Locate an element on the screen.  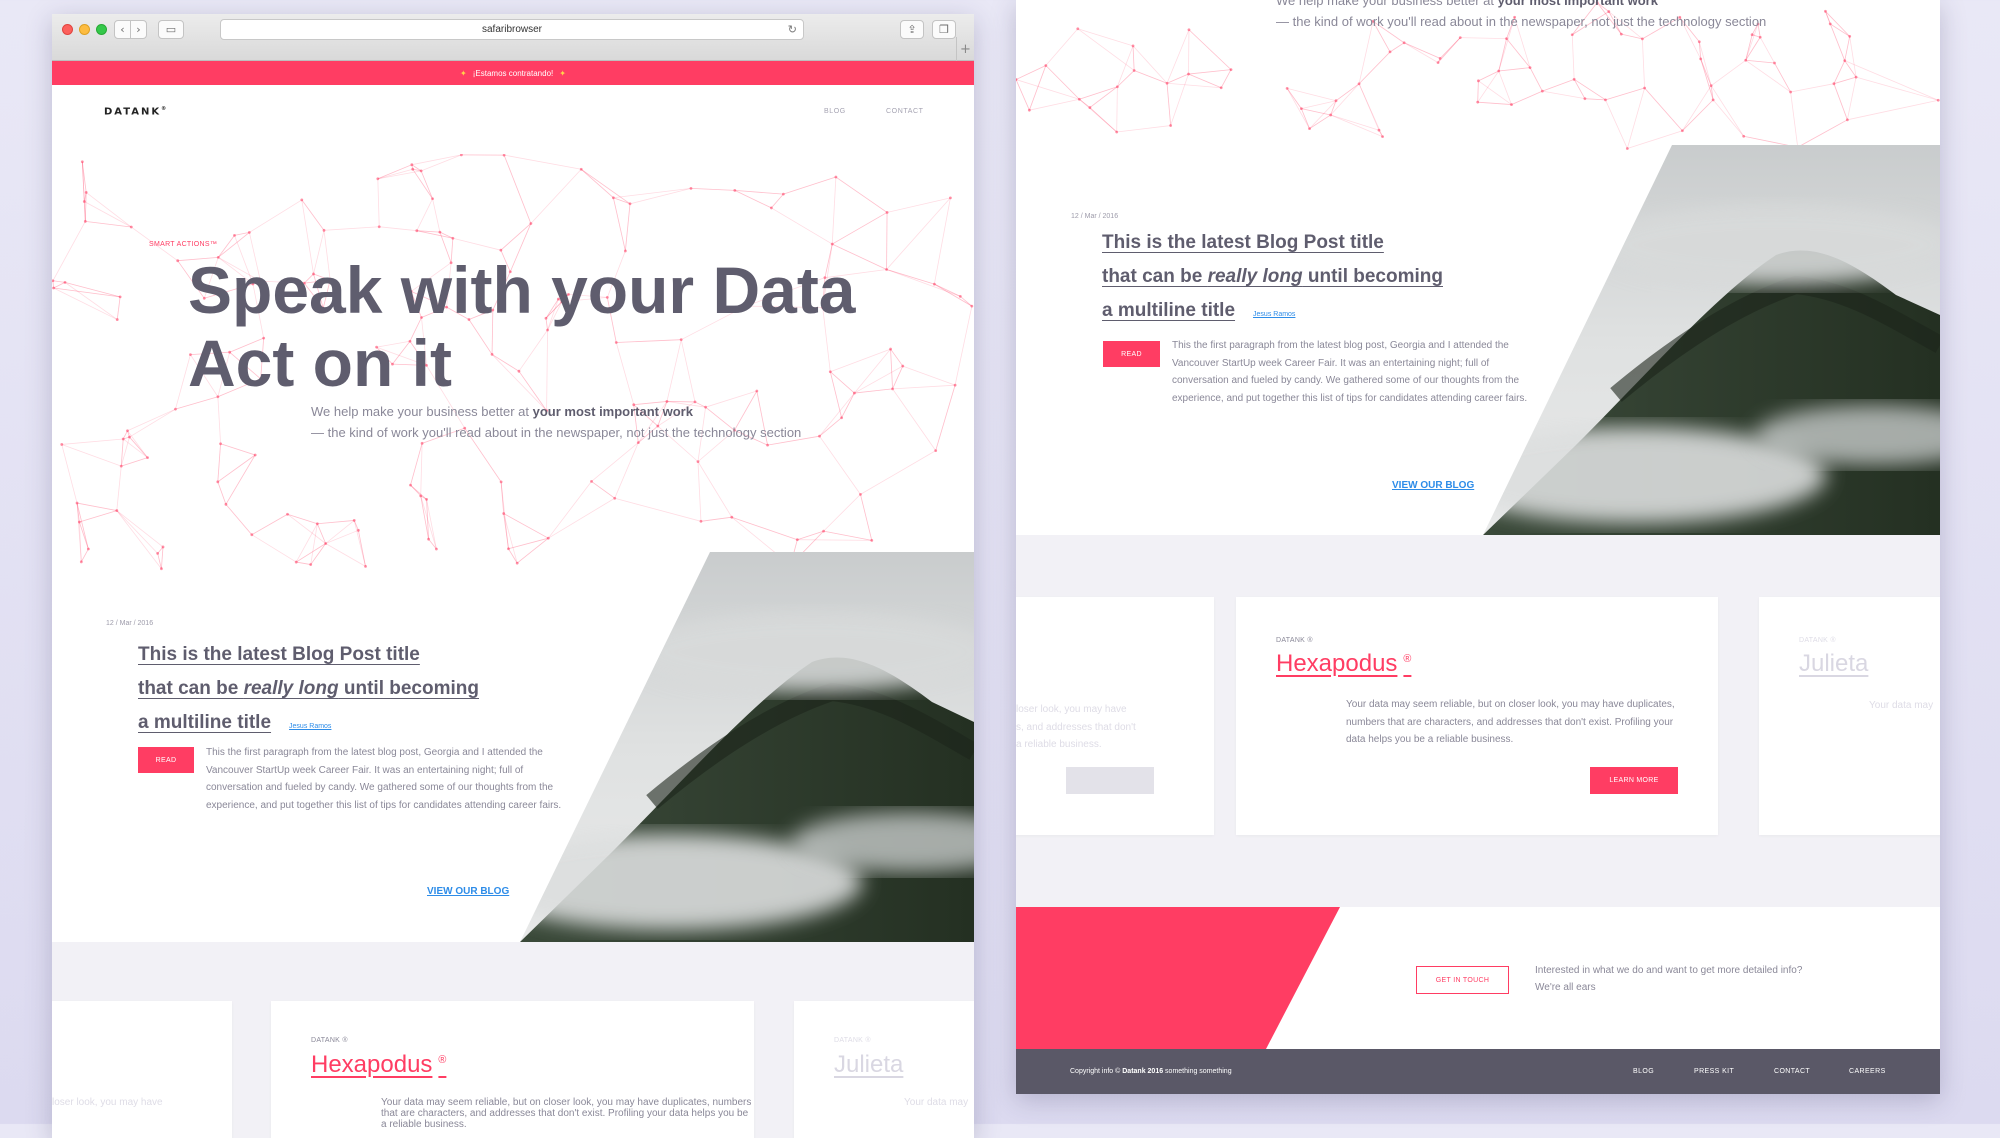
footer-careers-link: CAREERS is located at coordinates (1867, 1071).